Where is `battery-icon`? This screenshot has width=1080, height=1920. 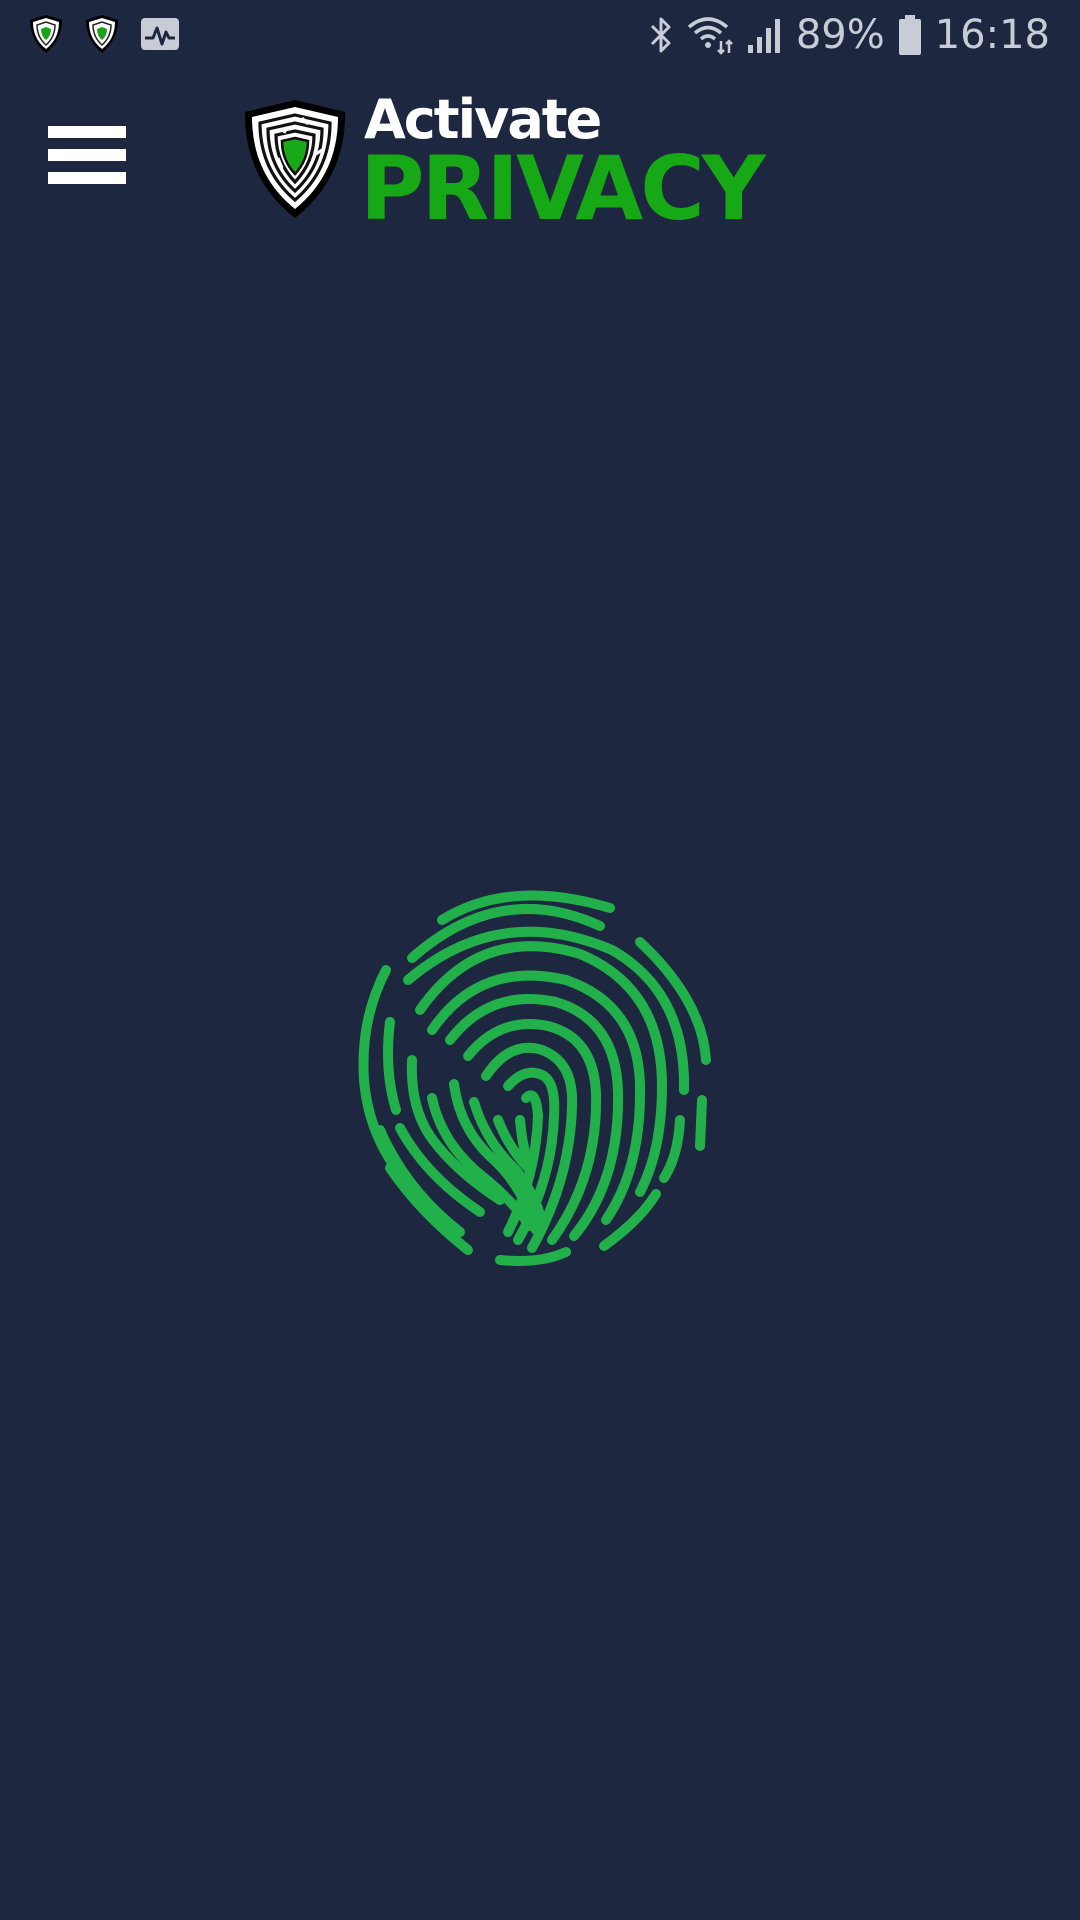
battery-icon is located at coordinates (909, 35).